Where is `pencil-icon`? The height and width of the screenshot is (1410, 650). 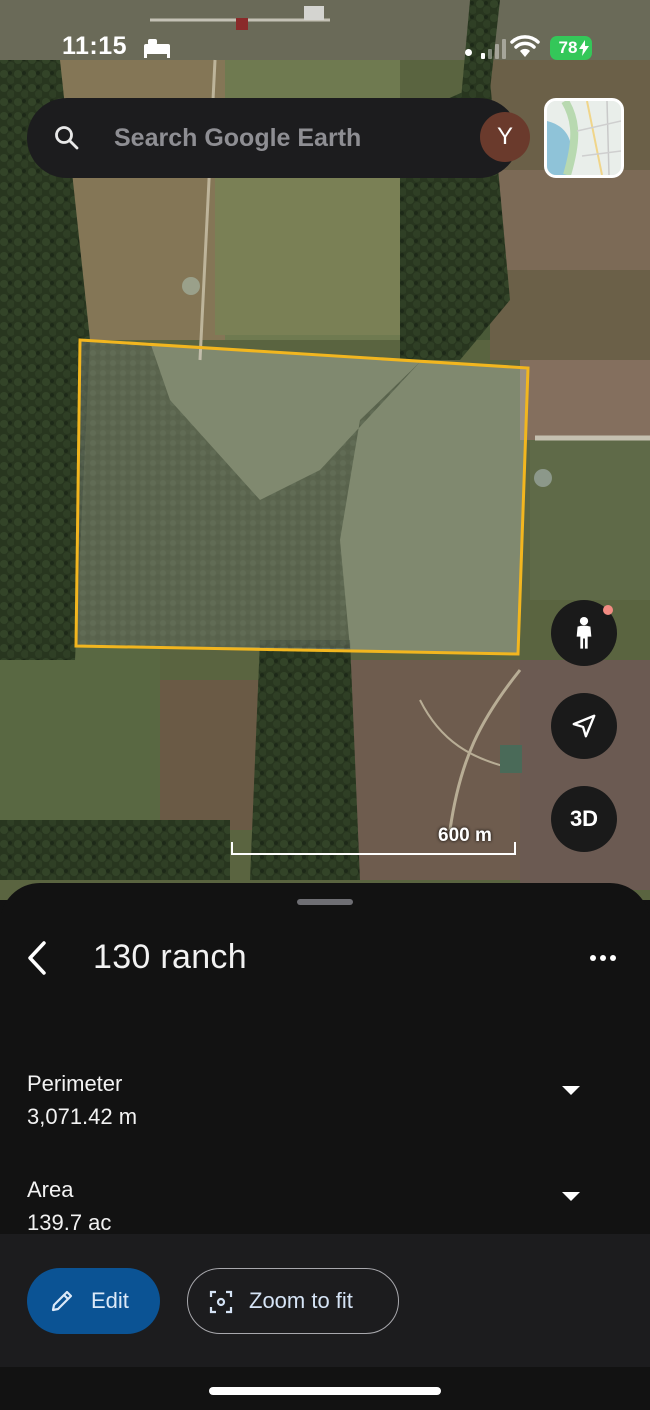
pencil-icon is located at coordinates (62, 1301).